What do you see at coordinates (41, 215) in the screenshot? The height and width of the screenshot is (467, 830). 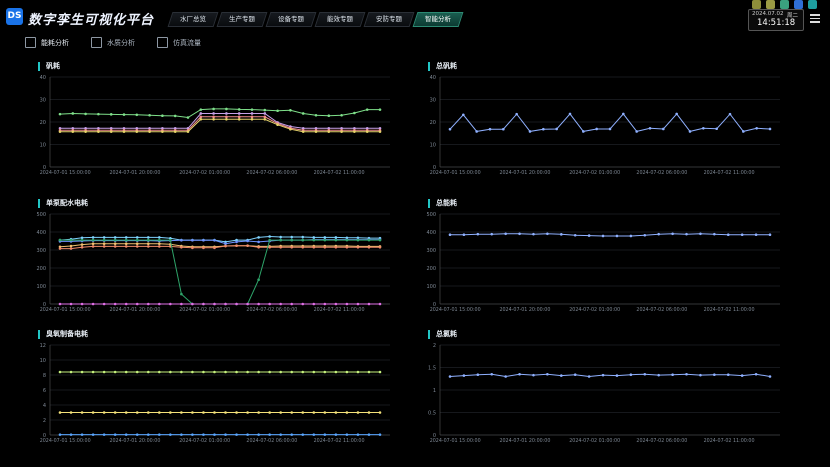 I see `y-tick-label: 500` at bounding box center [41, 215].